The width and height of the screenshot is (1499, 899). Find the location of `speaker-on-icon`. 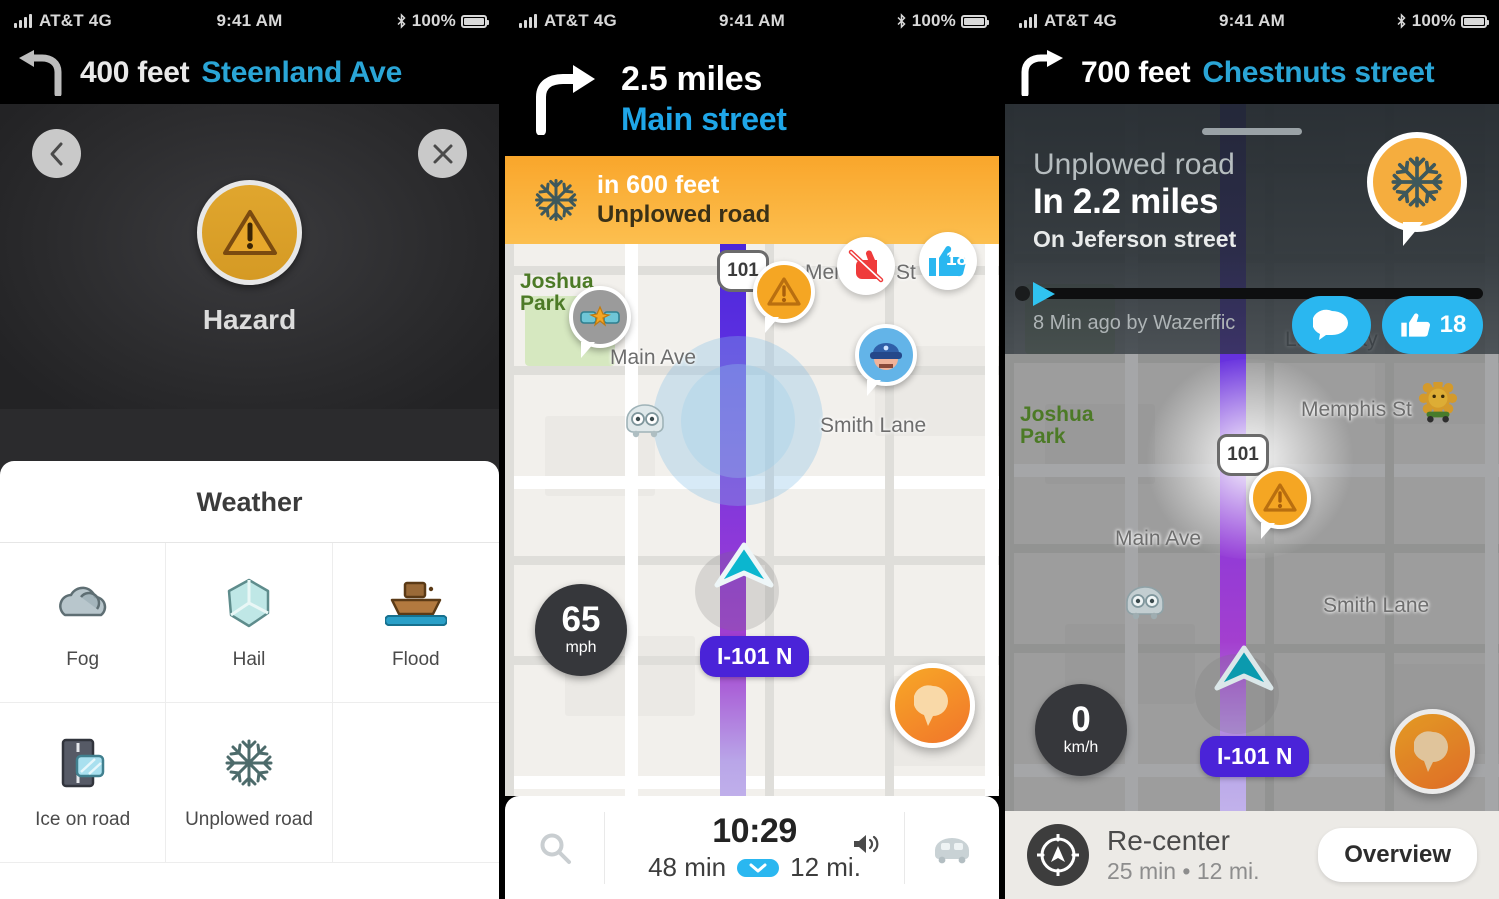

speaker-on-icon is located at coordinates (866, 844).